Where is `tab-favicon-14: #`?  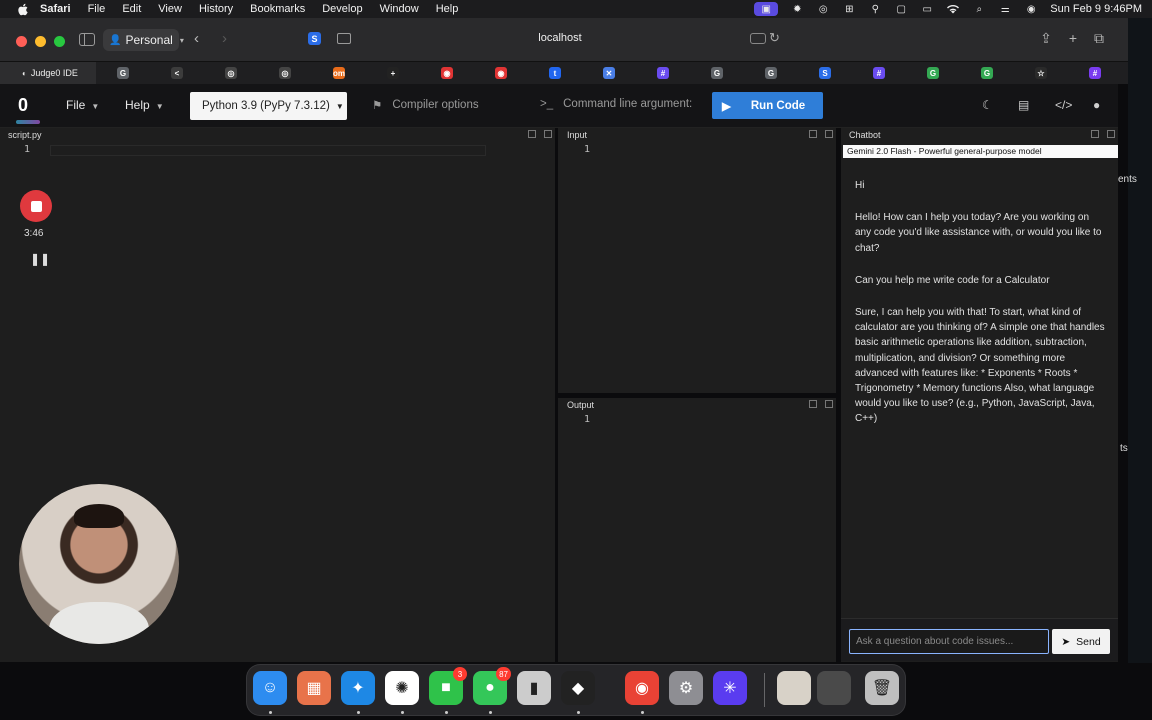
tab-favicon-14: # is located at coordinates (879, 73).